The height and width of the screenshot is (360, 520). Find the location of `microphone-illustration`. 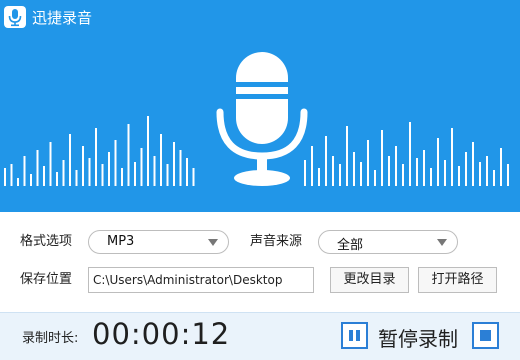

microphone-illustration is located at coordinates (262, 119).